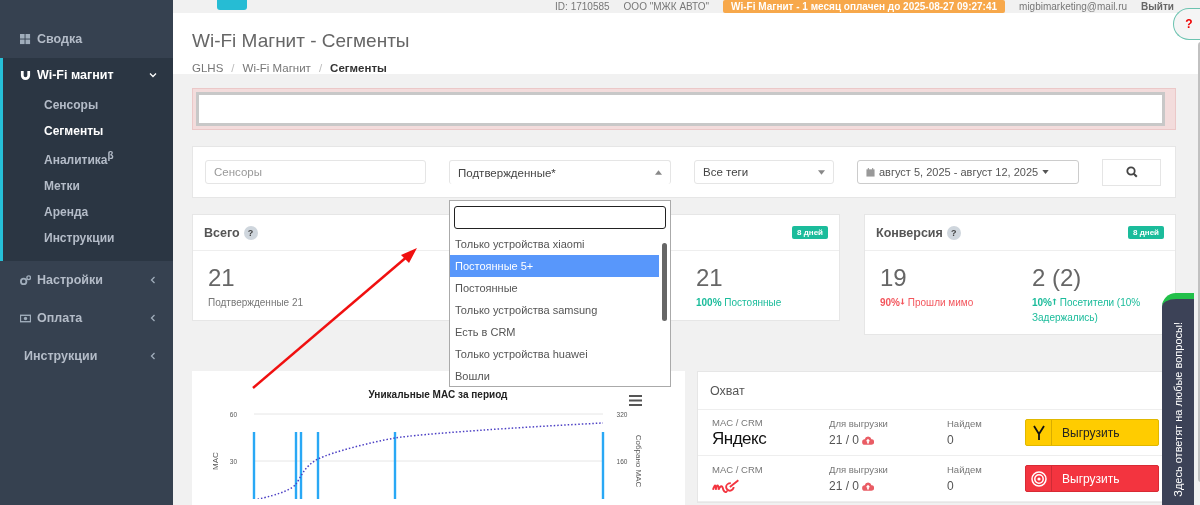 This screenshot has width=1200, height=505. I want to click on feedback-tab: Здесь ответят на любые вопросы!, so click(1178, 399).